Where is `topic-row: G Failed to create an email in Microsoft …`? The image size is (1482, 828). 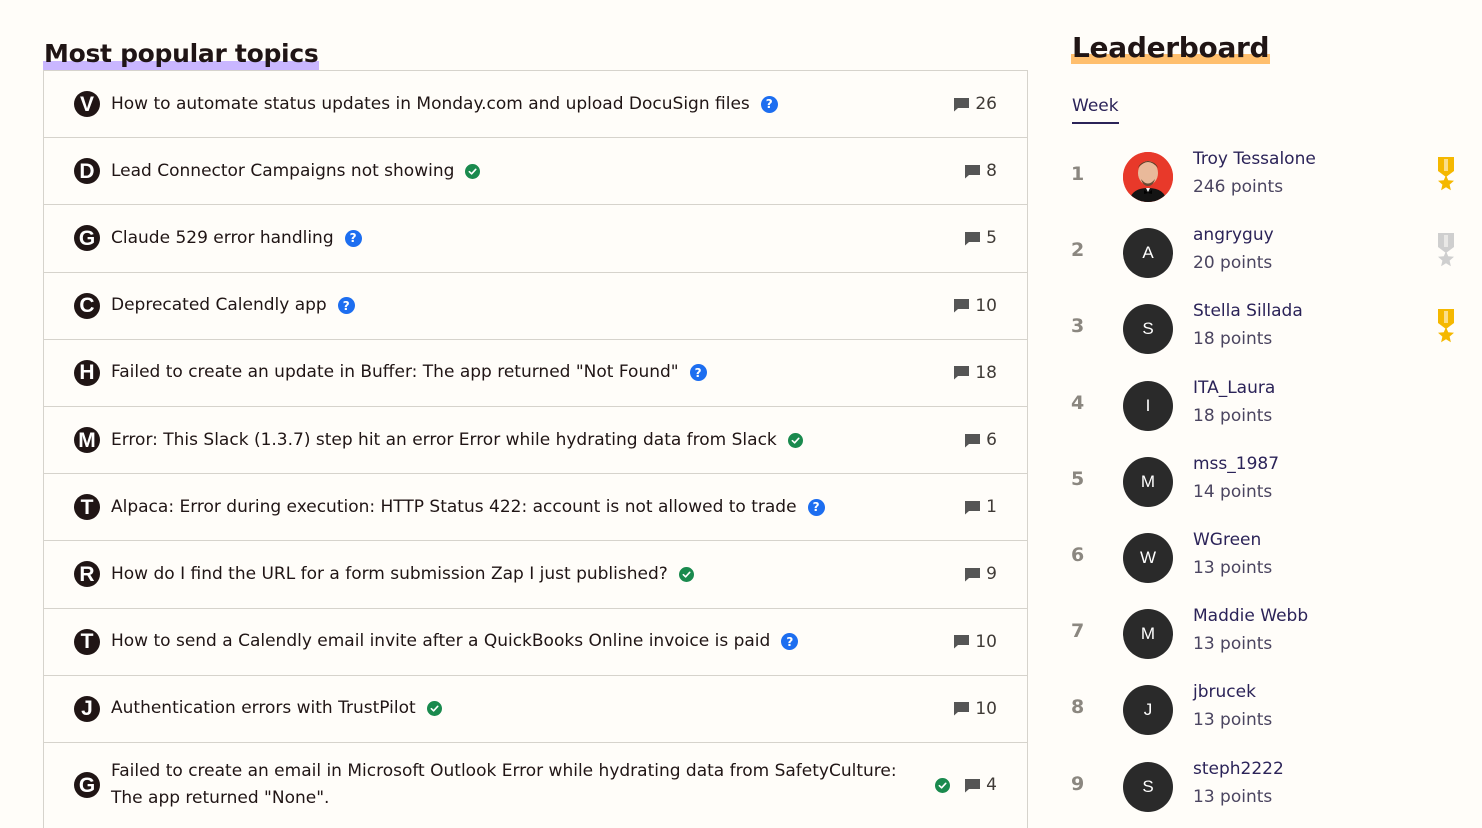
topic-row: G Failed to create an email in Microsoft … is located at coordinates (535, 785).